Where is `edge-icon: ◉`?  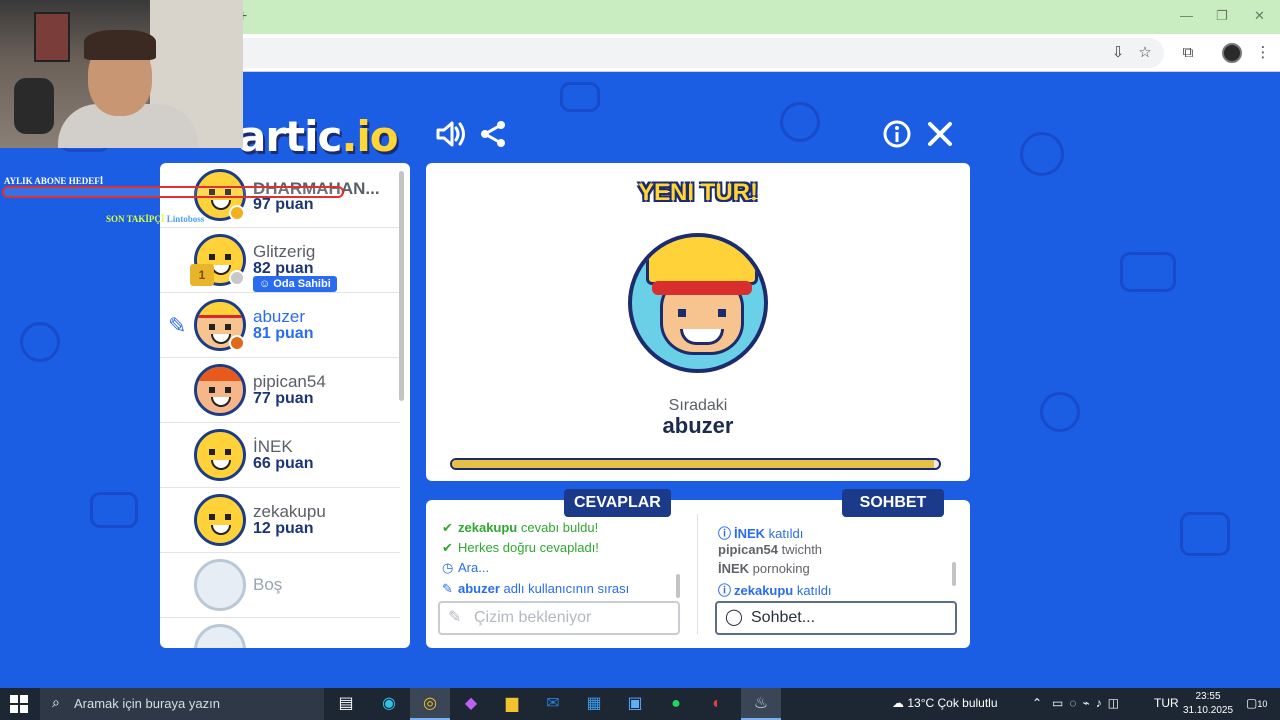
edge-icon: ◉ is located at coordinates (389, 704).